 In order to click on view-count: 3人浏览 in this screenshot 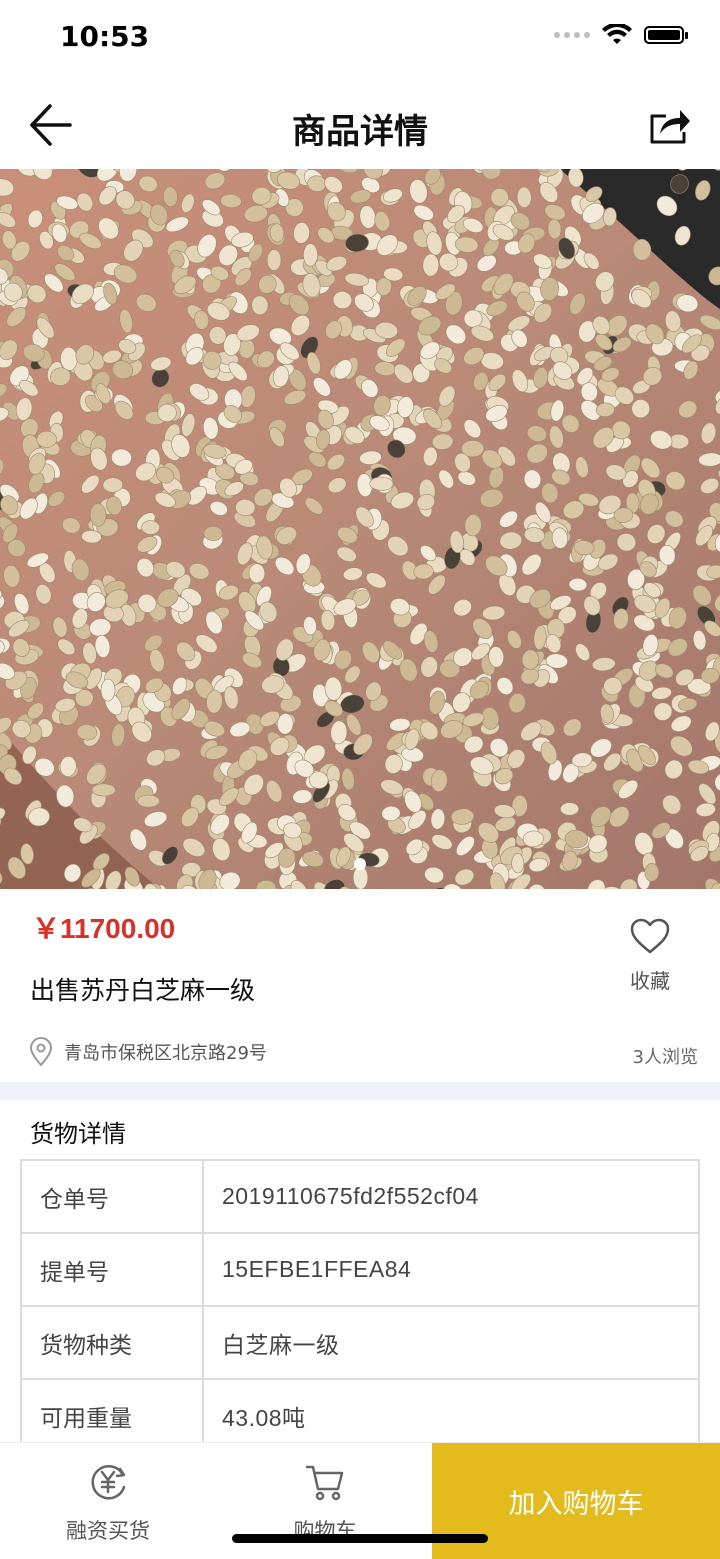, I will do `click(665, 1056)`.